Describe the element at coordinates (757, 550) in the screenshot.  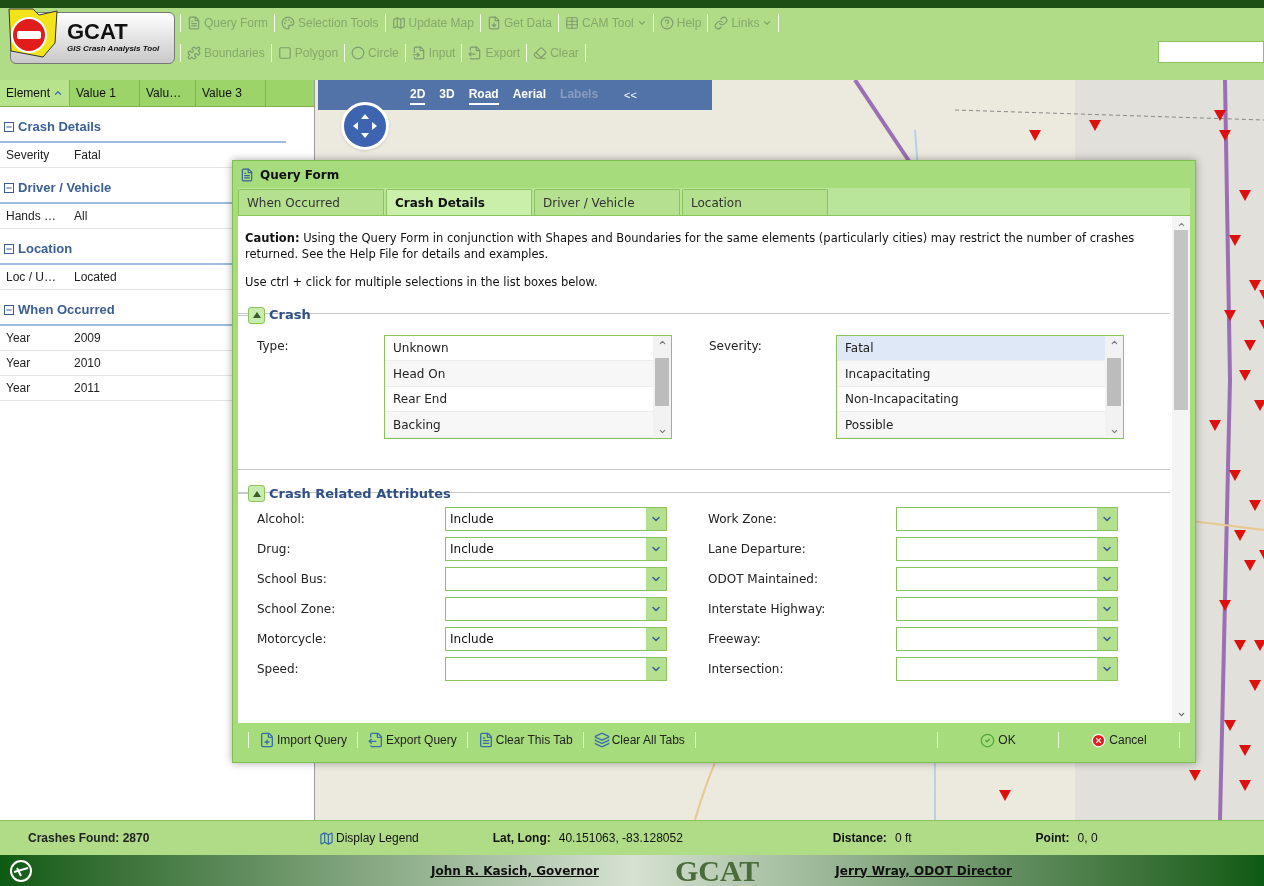
I see `field-label: Lane Departure:` at that location.